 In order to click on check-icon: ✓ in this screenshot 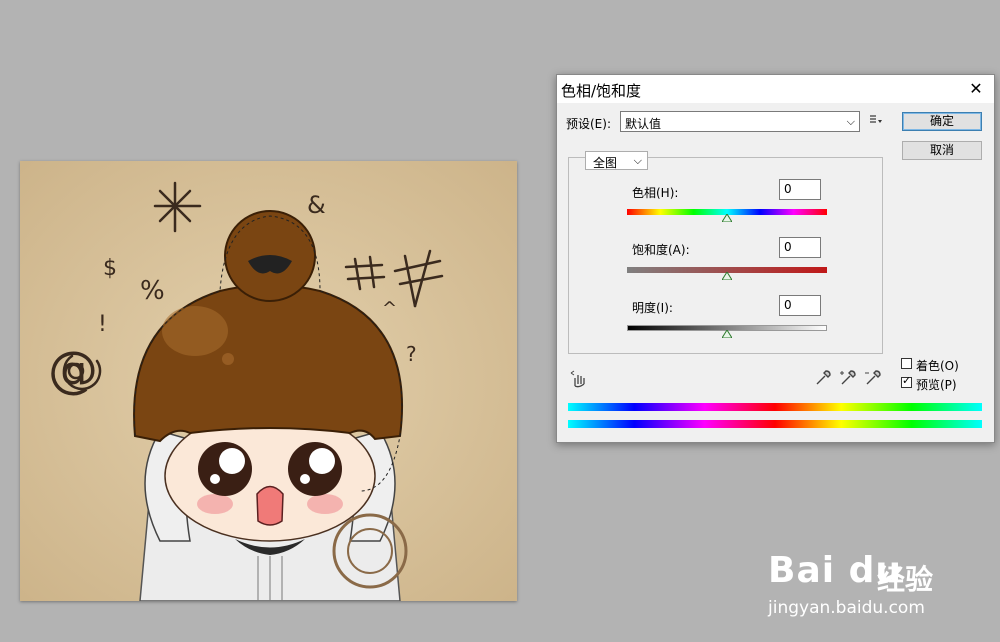, I will do `click(907, 380)`.